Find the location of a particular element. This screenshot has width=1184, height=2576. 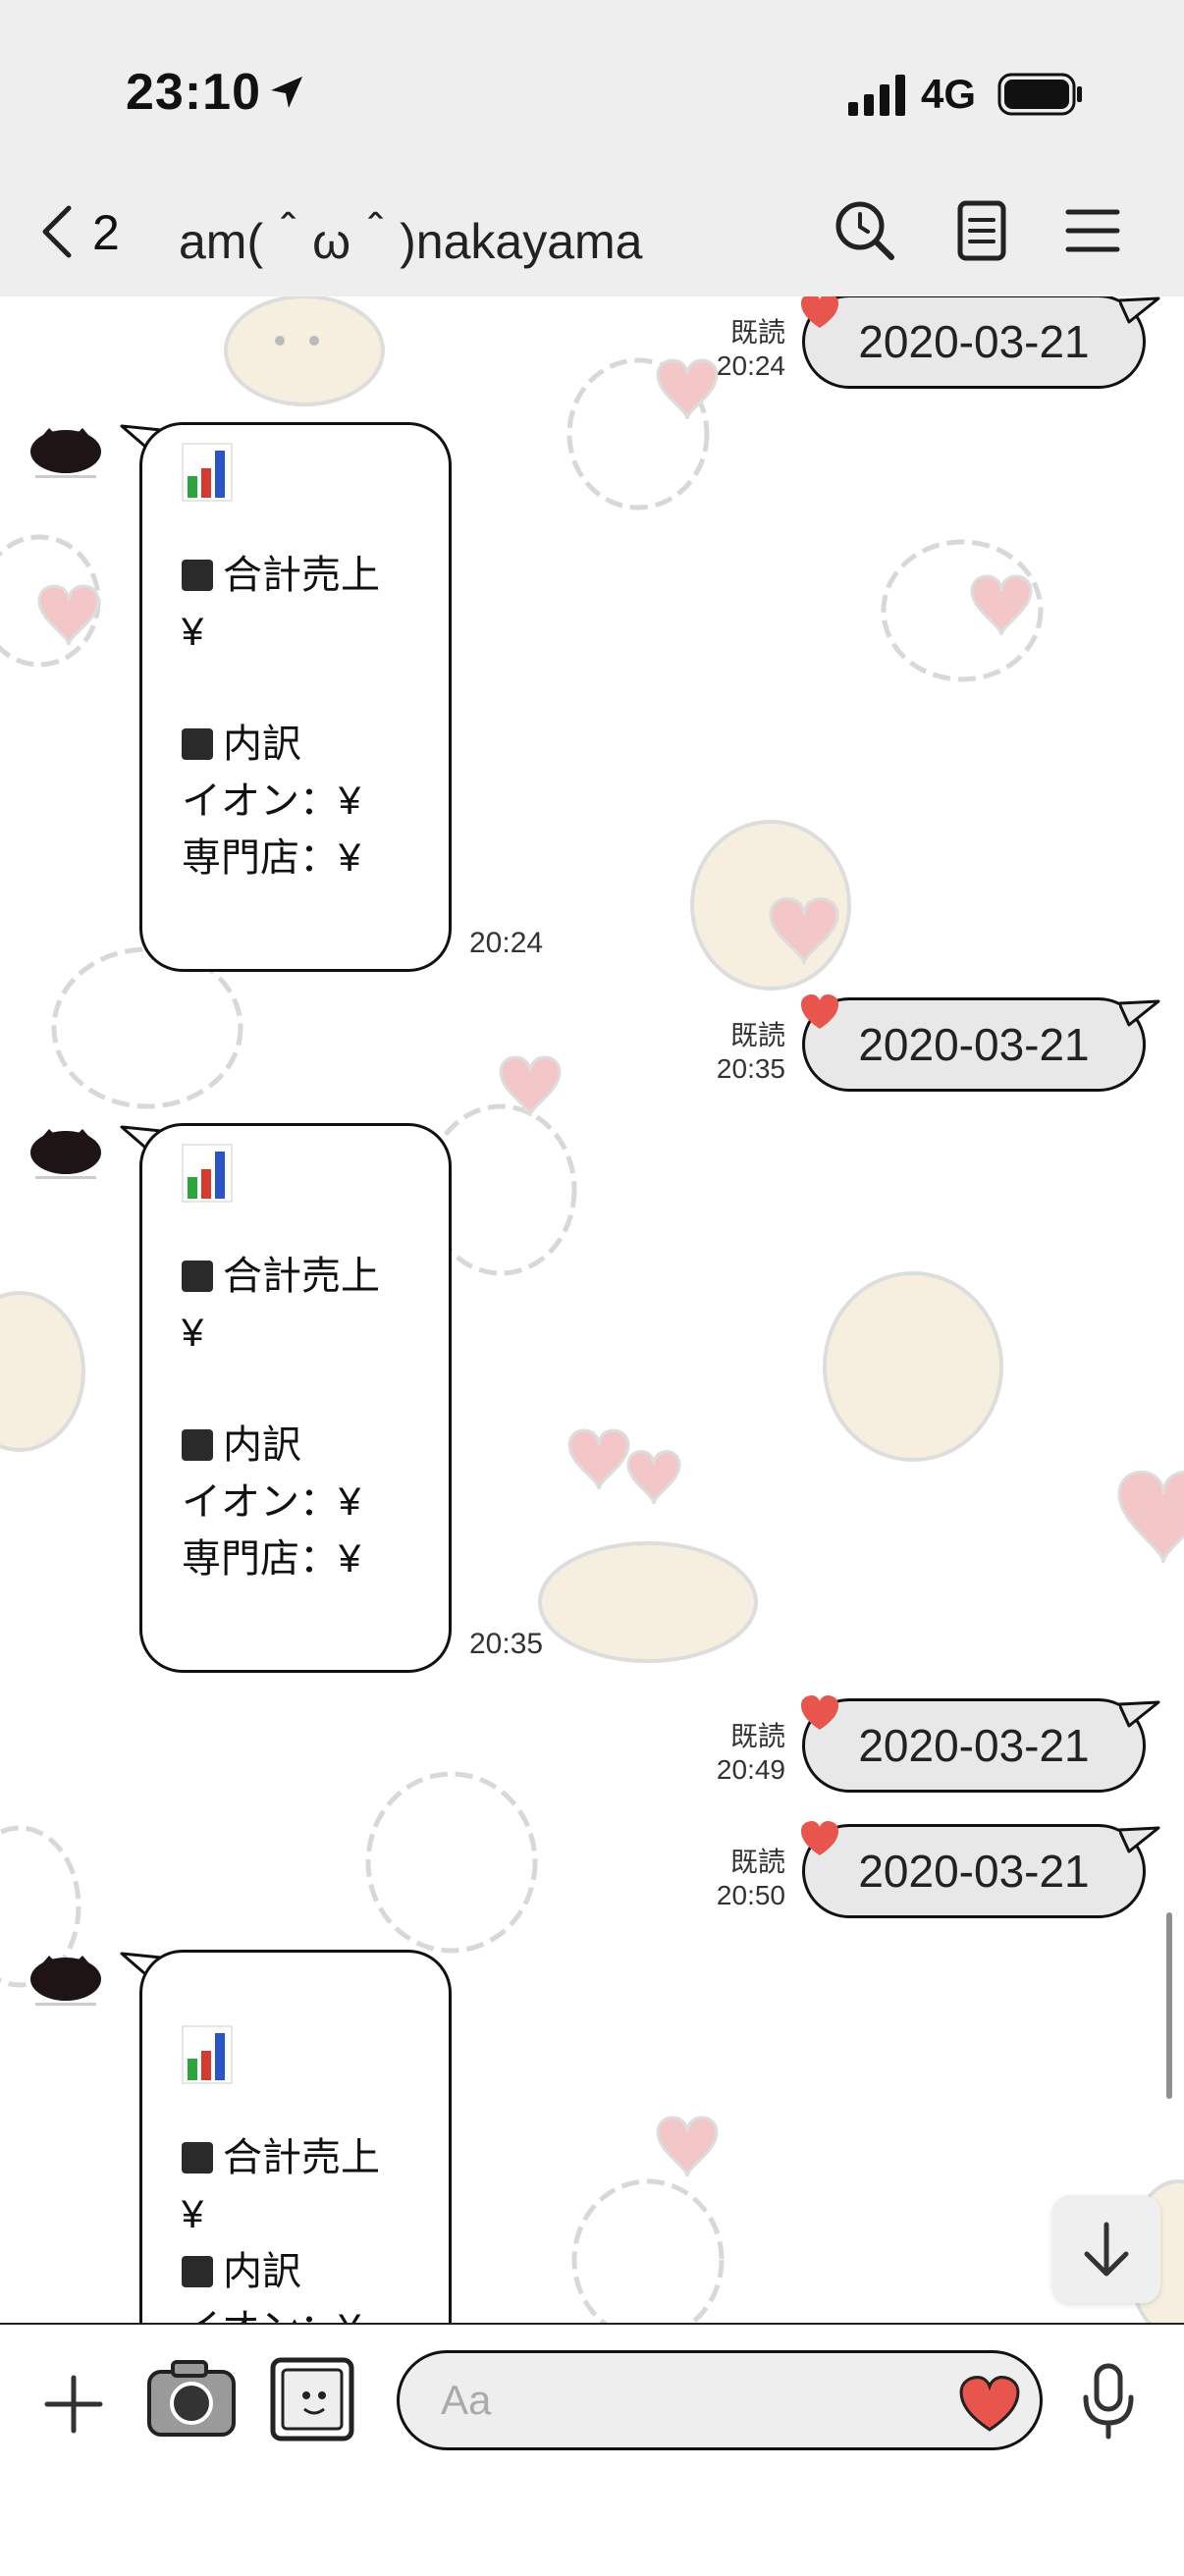

clock-search-icon is located at coordinates (865, 230).